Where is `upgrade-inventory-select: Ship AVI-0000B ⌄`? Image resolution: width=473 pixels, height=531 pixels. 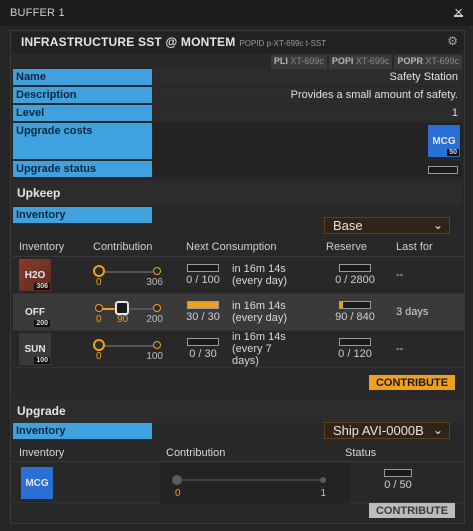
upgrade-inventory-select: Ship AVI-0000B ⌄ is located at coordinates (387, 430).